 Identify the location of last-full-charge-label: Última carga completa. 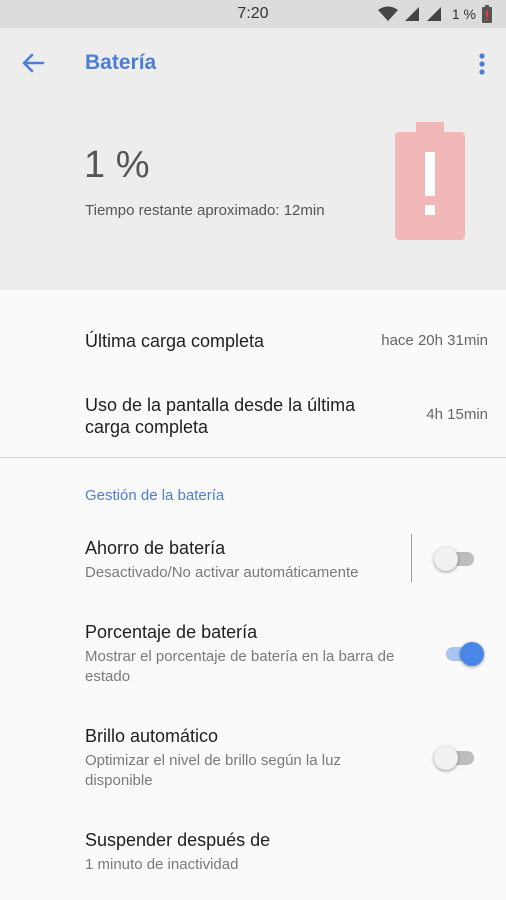
(175, 341).